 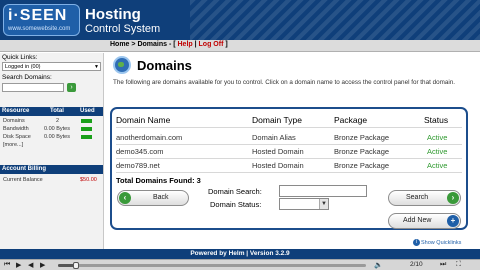 What do you see at coordinates (158, 180) in the screenshot?
I see `total-domains: Total Domains Found: 3` at bounding box center [158, 180].